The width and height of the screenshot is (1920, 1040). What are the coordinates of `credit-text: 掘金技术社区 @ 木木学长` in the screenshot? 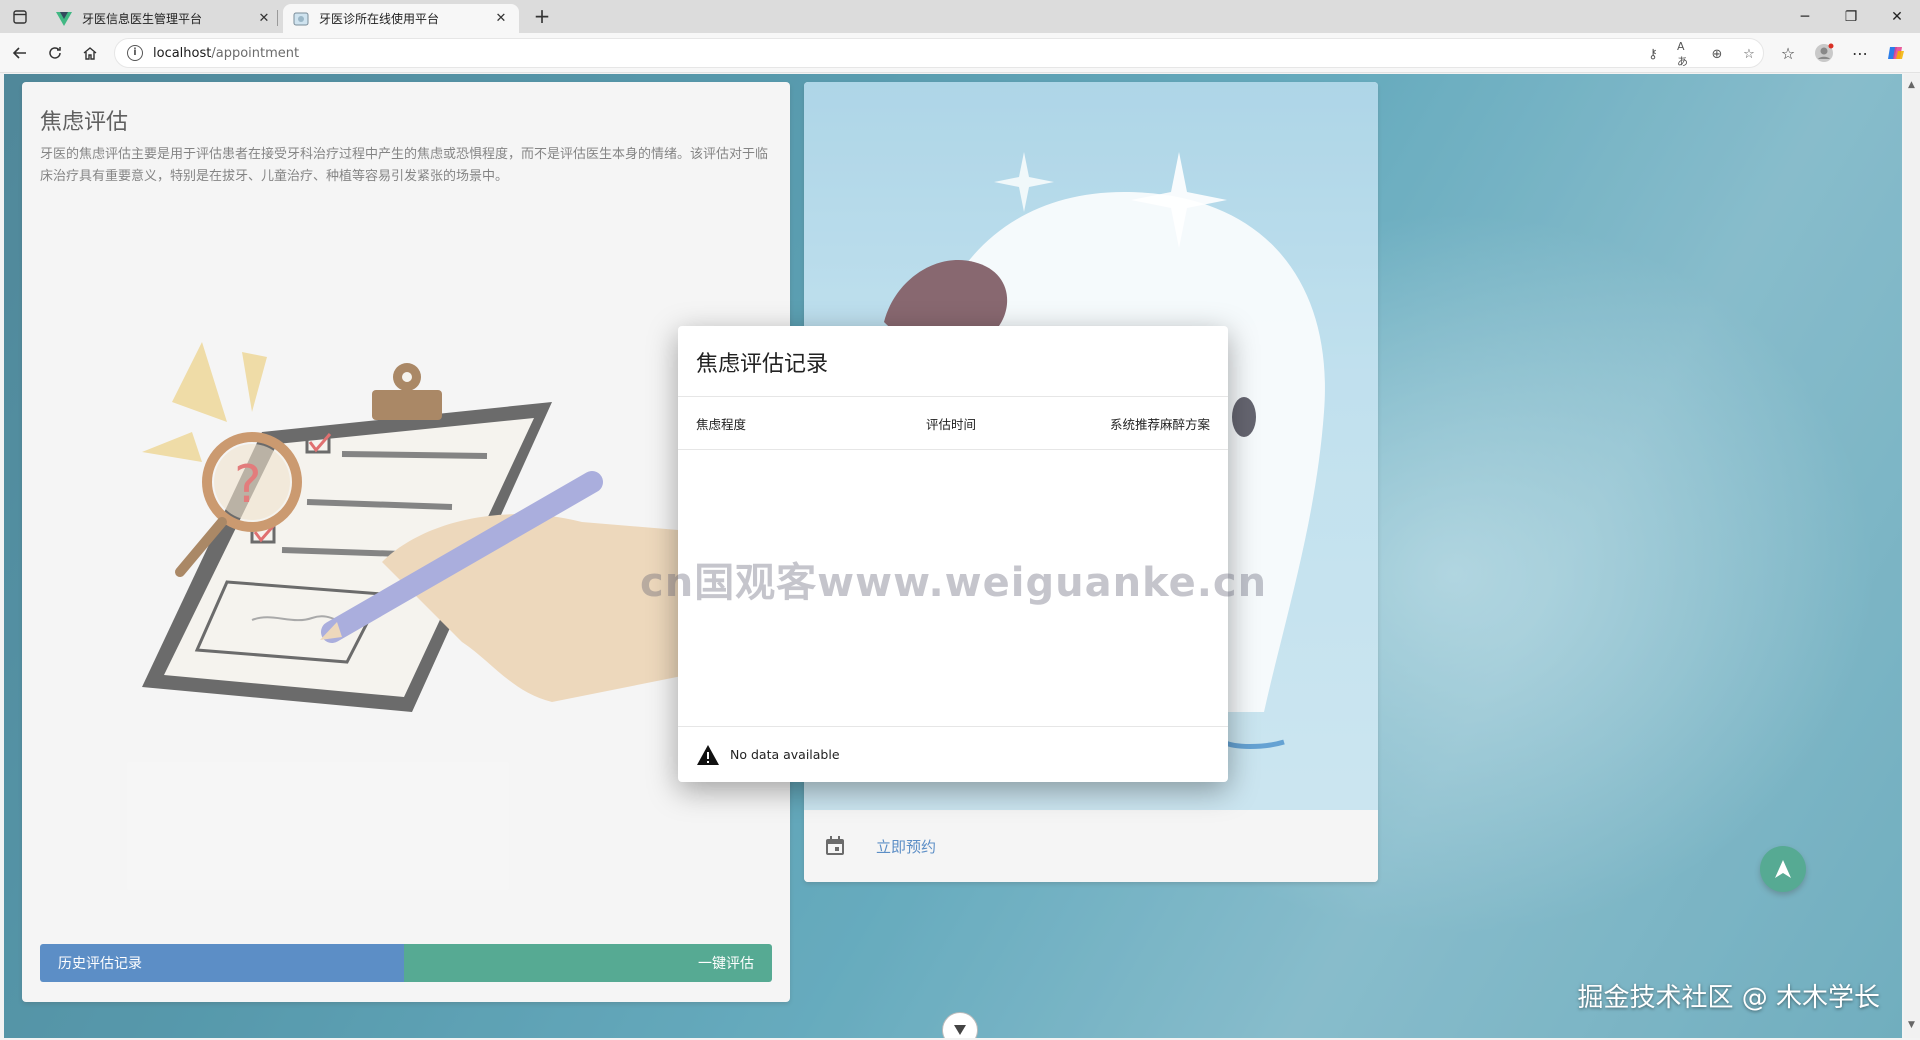 It's located at (1728, 998).